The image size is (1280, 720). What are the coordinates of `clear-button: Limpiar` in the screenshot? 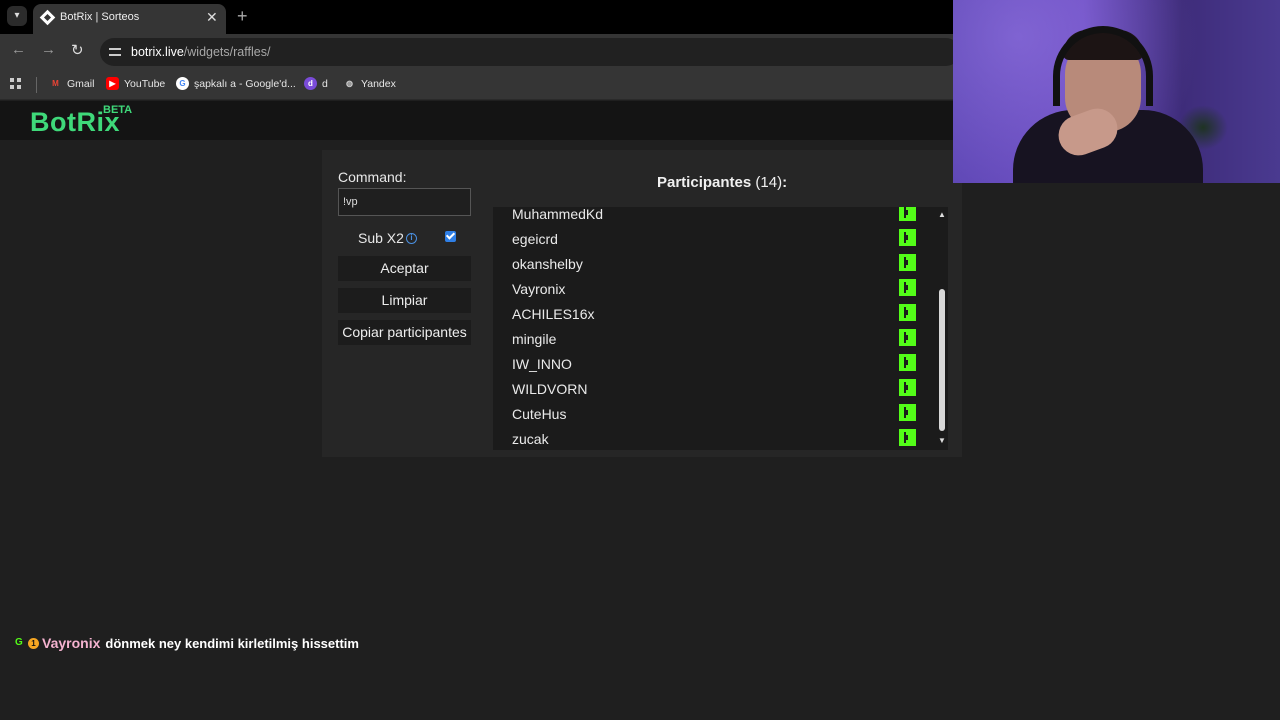 It's located at (404, 300).